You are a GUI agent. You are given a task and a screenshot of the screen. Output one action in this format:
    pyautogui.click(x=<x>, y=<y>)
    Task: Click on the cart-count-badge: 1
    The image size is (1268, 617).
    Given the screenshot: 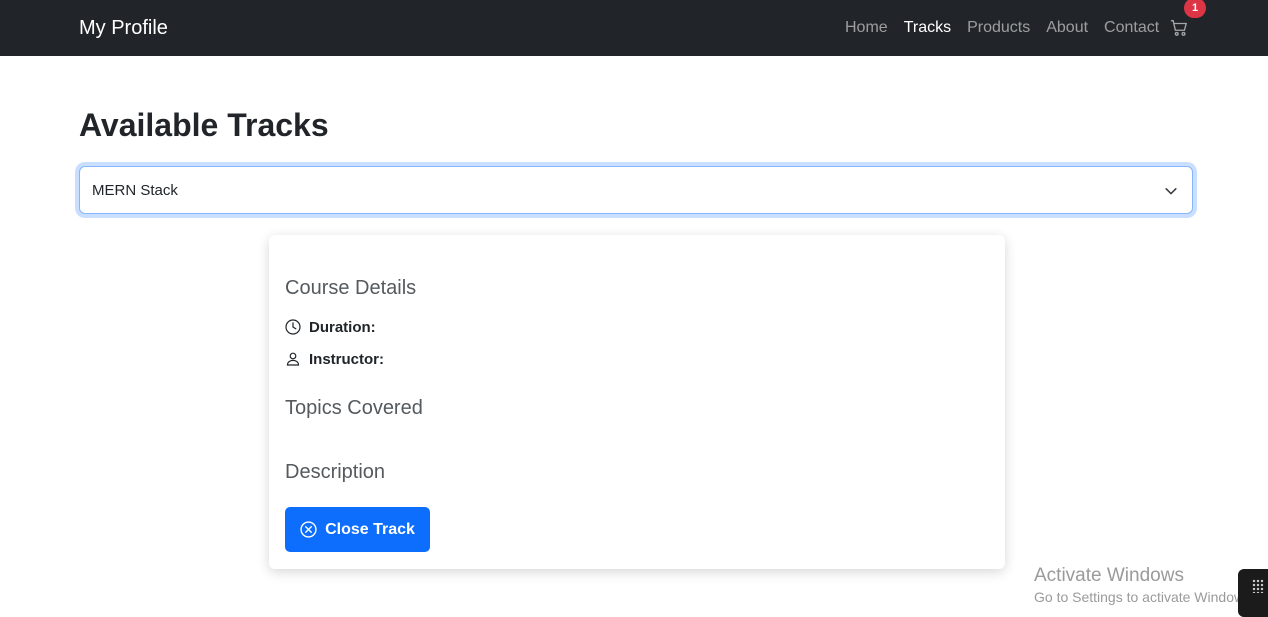 What is the action you would take?
    pyautogui.click(x=1195, y=9)
    